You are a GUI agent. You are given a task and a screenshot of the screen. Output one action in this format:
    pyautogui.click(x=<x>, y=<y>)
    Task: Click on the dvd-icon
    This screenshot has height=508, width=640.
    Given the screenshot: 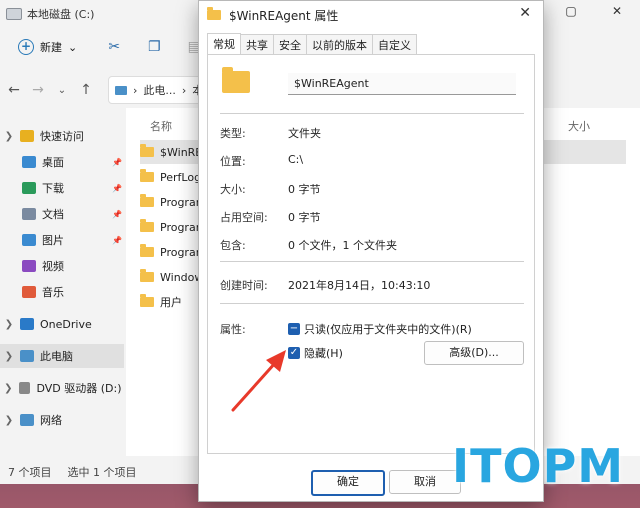 What is the action you would take?
    pyautogui.click(x=24, y=388)
    